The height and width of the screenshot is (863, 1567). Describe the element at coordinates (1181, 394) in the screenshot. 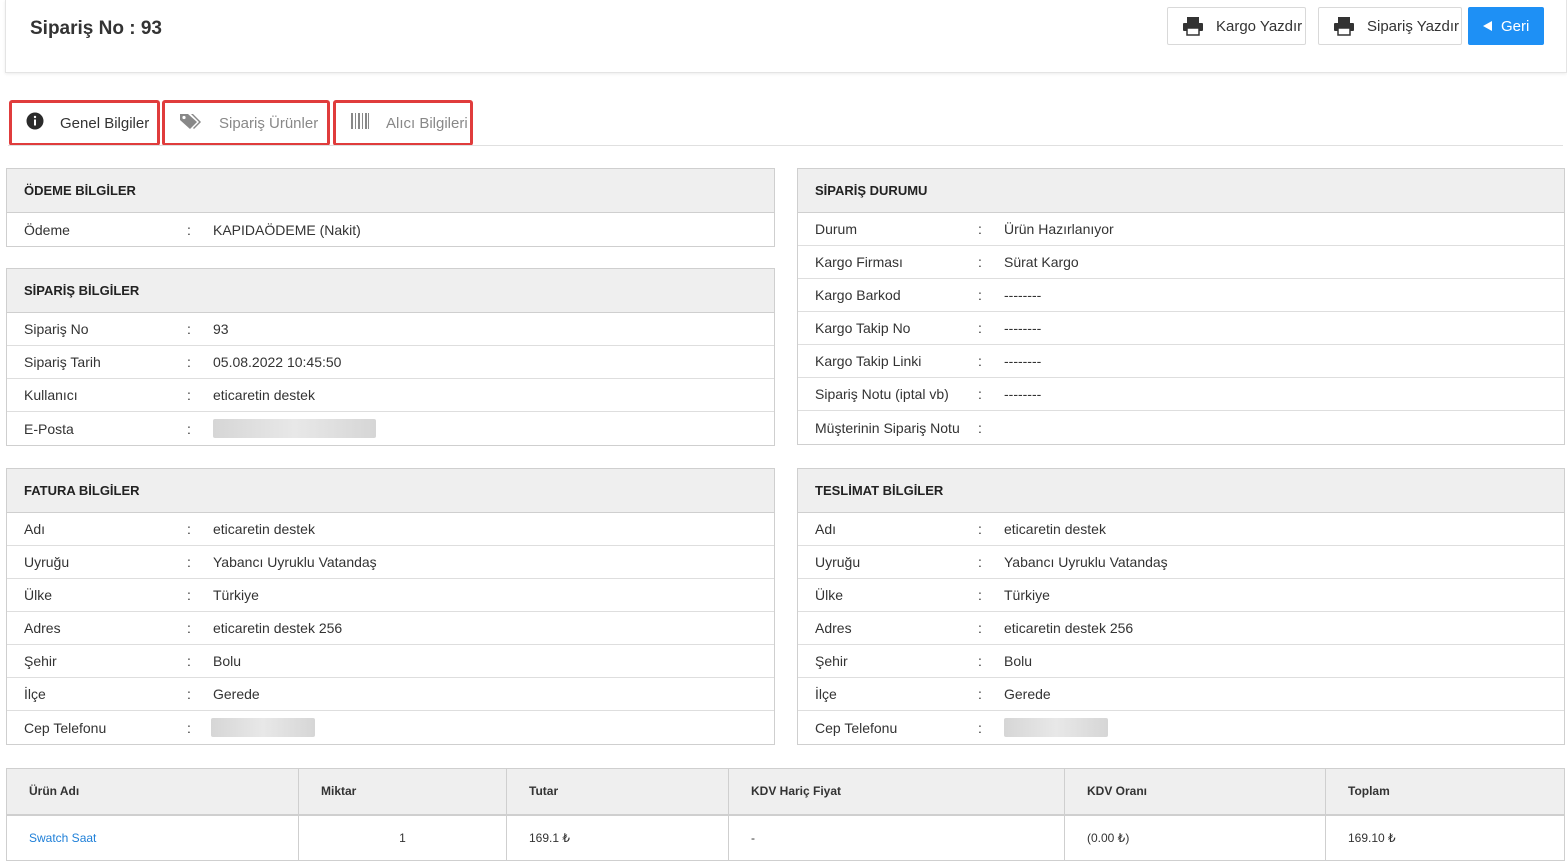

I see `info-row: Sipariş Notu (iptal vb) : --------` at that location.